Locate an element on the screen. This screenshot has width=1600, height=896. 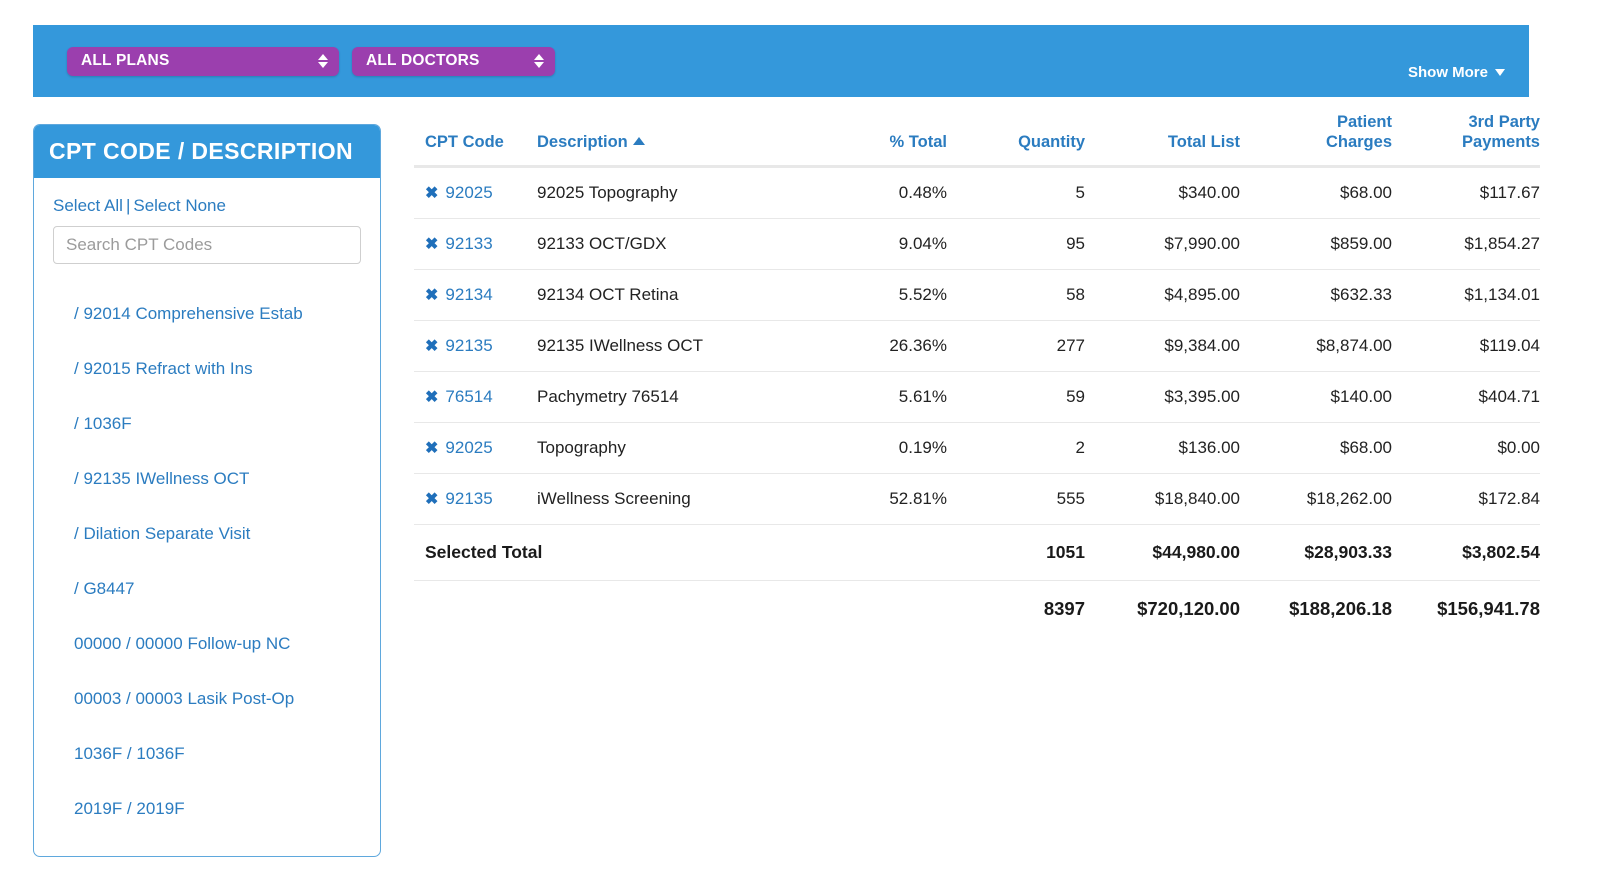
column-header-third-party-payments: 3rd Party Payments is located at coordinates (1466, 140).